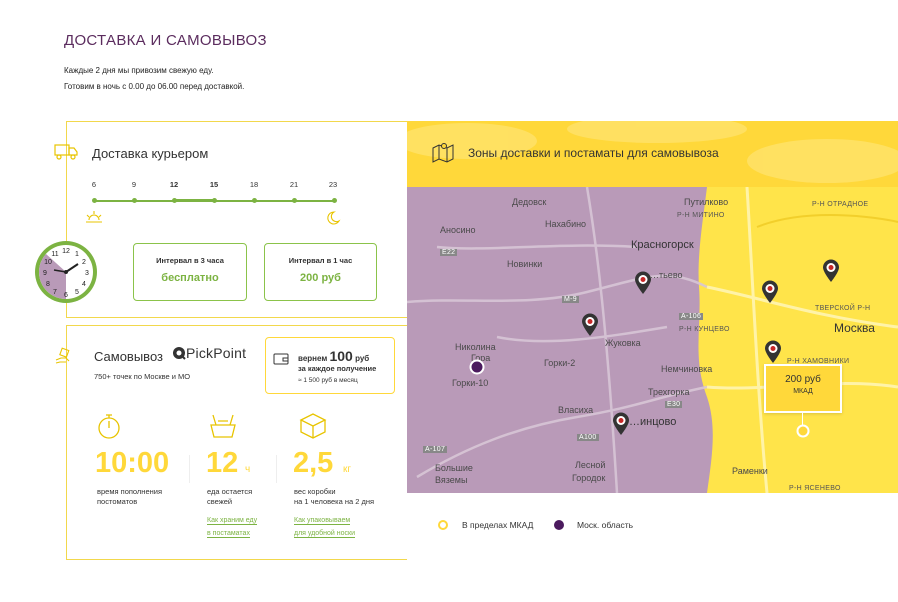 The image size is (898, 602). Describe the element at coordinates (54, 254) in the screenshot. I see `svg-text: 11` at that location.